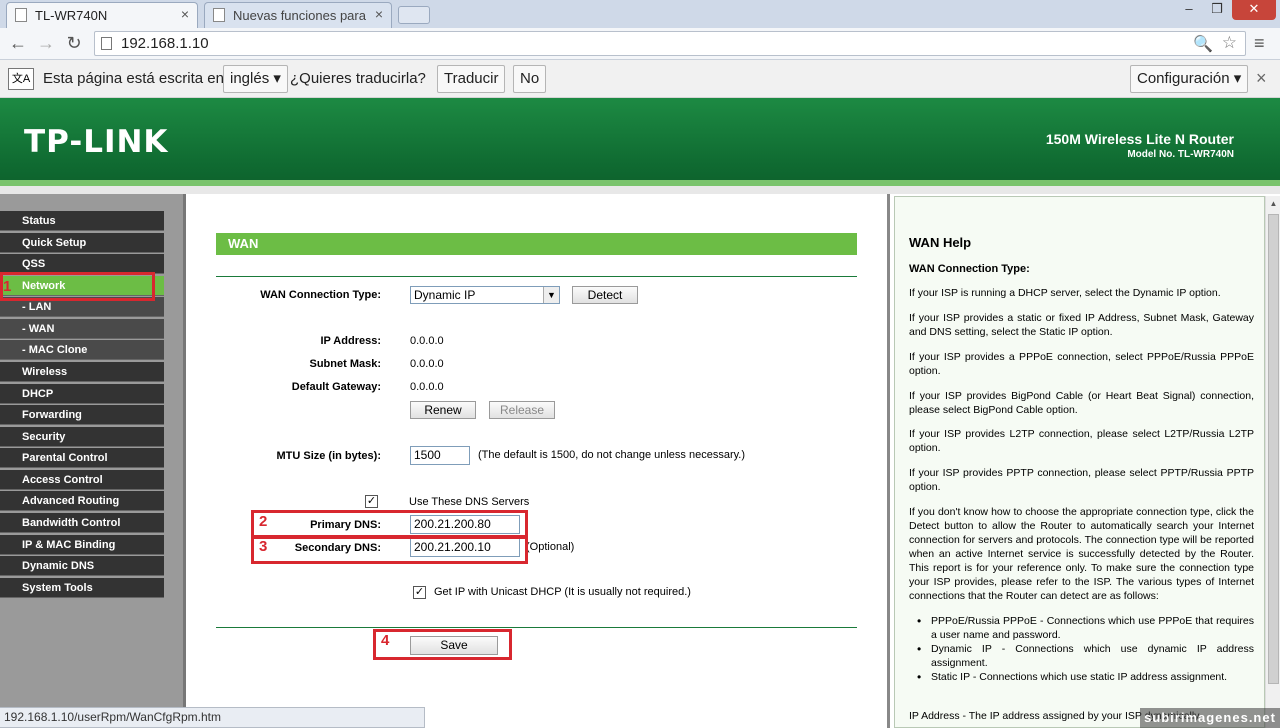  I want to click on bookmark-star-icon: ☆, so click(1229, 43).